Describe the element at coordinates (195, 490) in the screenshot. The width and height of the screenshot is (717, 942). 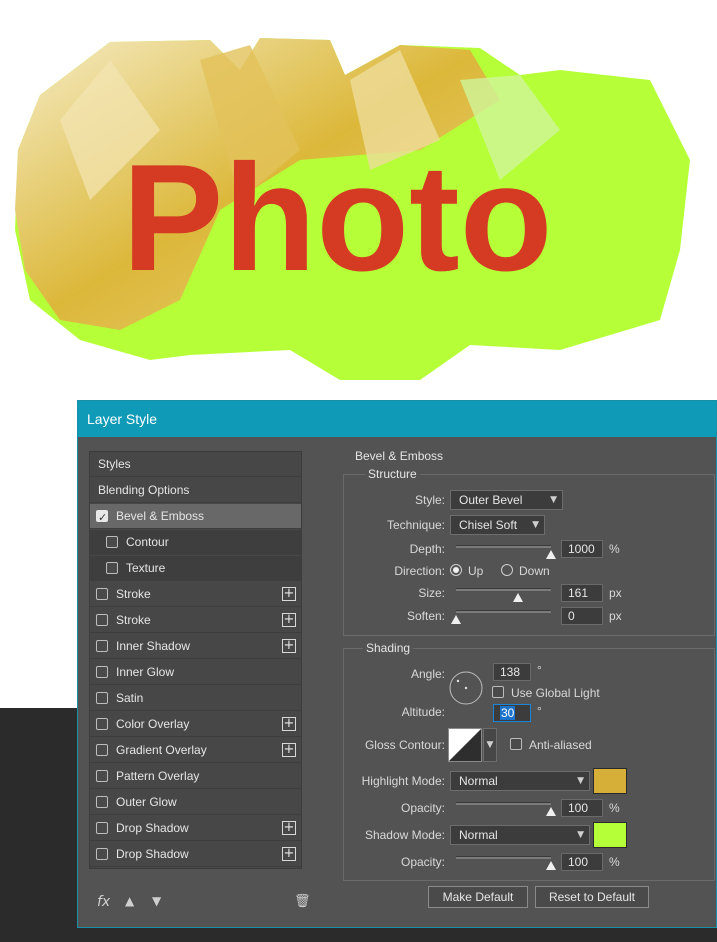
I see `effect-item-blending-options: Blending Options` at that location.